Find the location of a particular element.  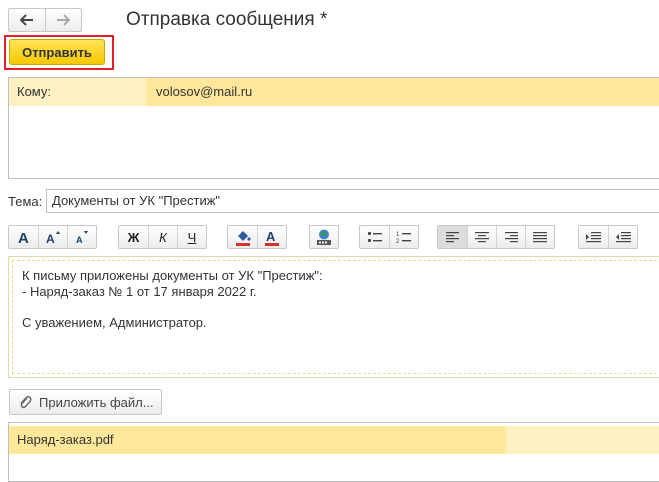

decrease-font-icon: A is located at coordinates (82, 237).